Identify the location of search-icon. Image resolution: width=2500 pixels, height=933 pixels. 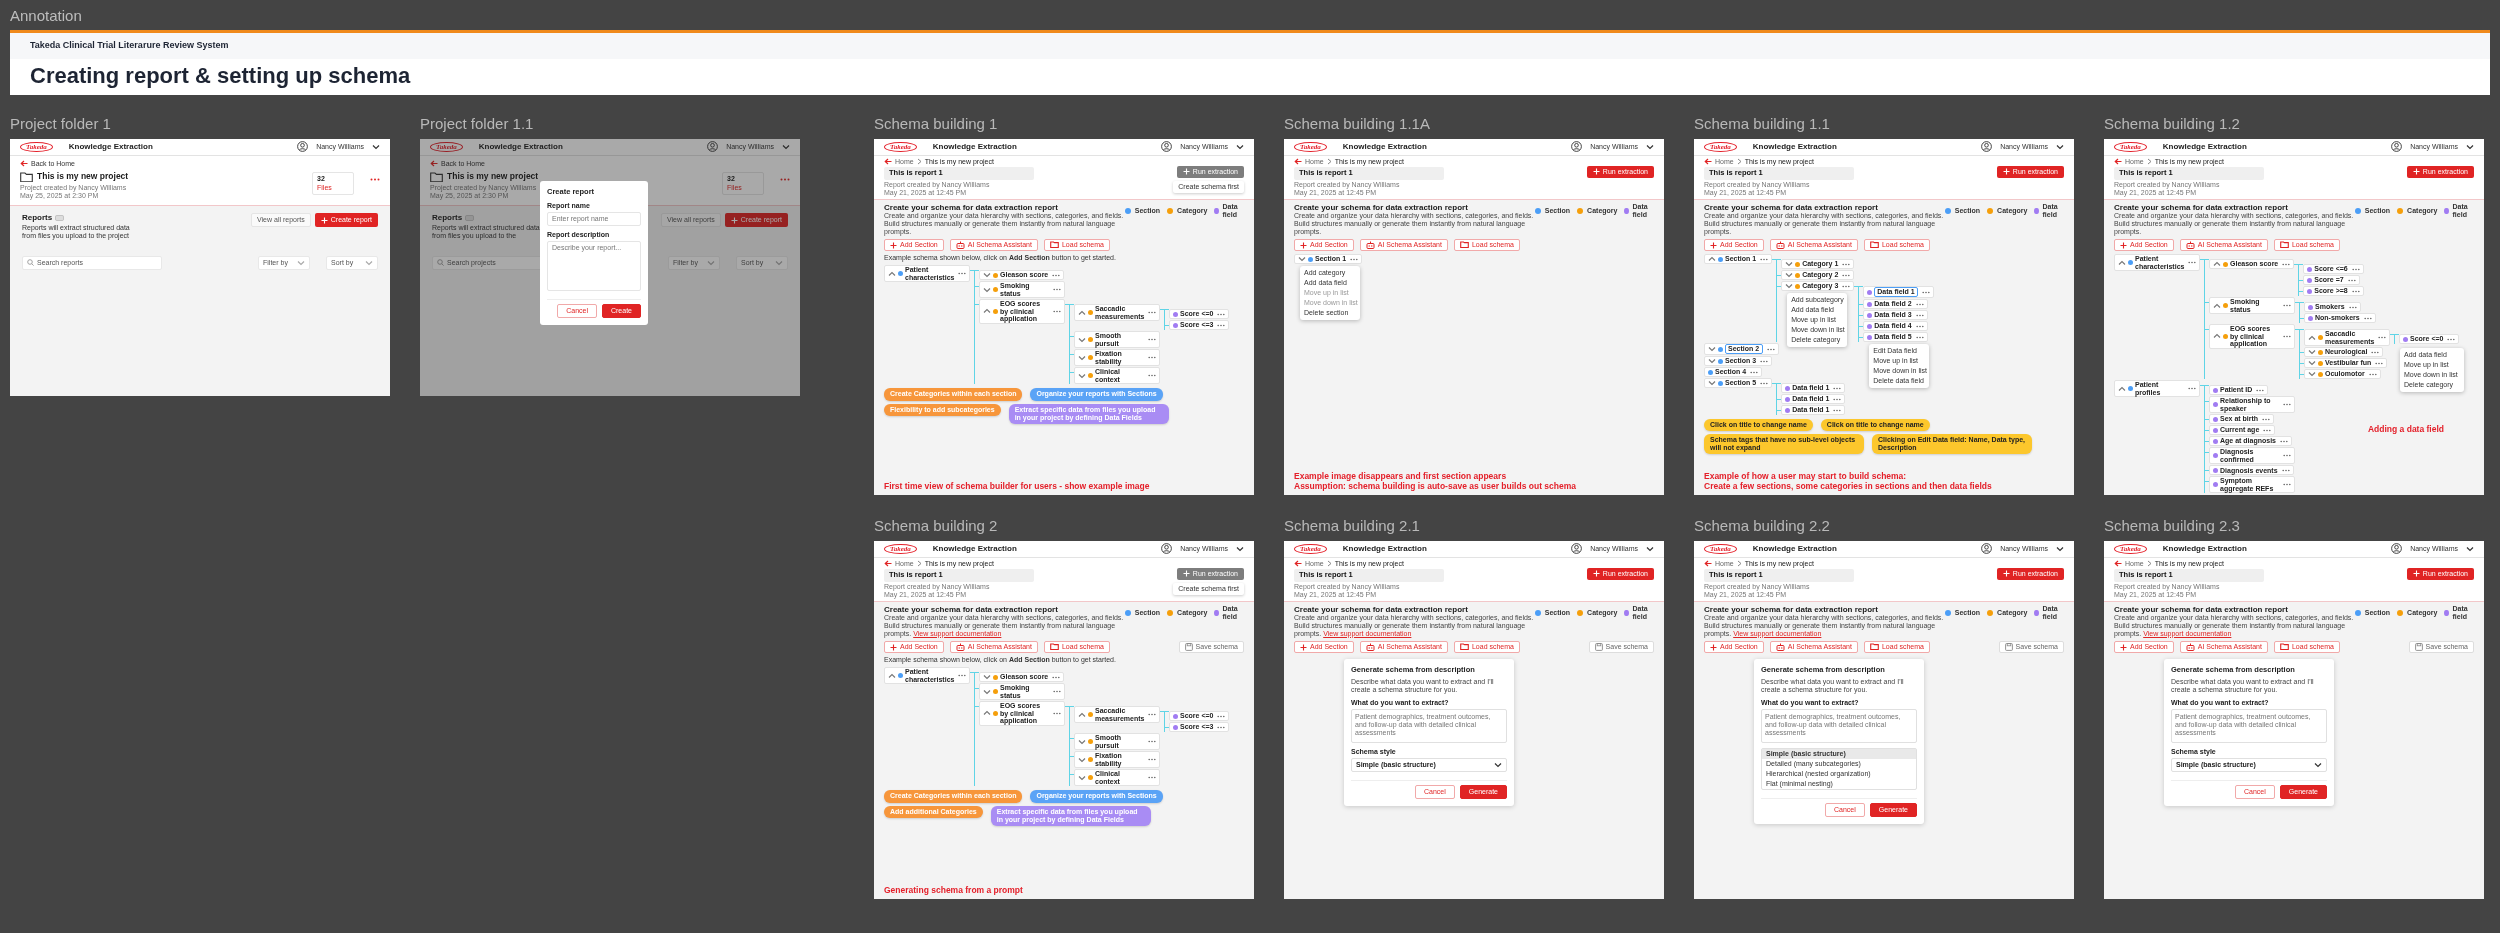
(30, 263).